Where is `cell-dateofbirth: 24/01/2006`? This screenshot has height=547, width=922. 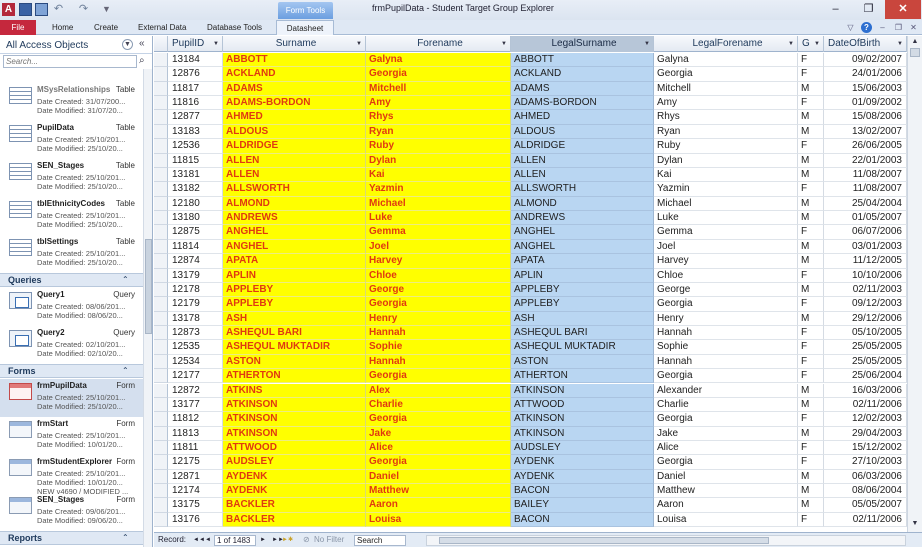 cell-dateofbirth: 24/01/2006 is located at coordinates (865, 74).